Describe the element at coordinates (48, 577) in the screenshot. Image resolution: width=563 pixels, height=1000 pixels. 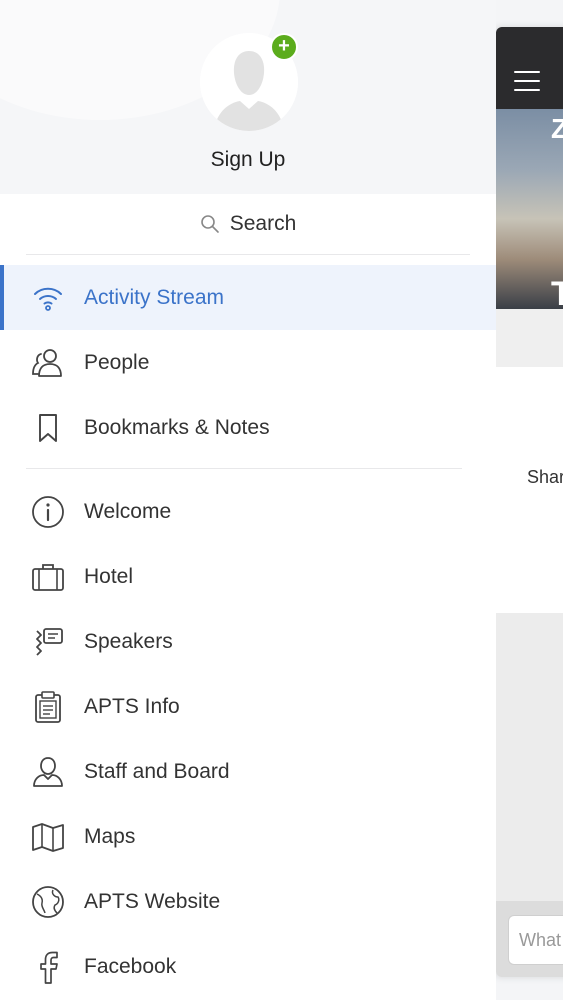
I see `briefcase-icon` at that location.